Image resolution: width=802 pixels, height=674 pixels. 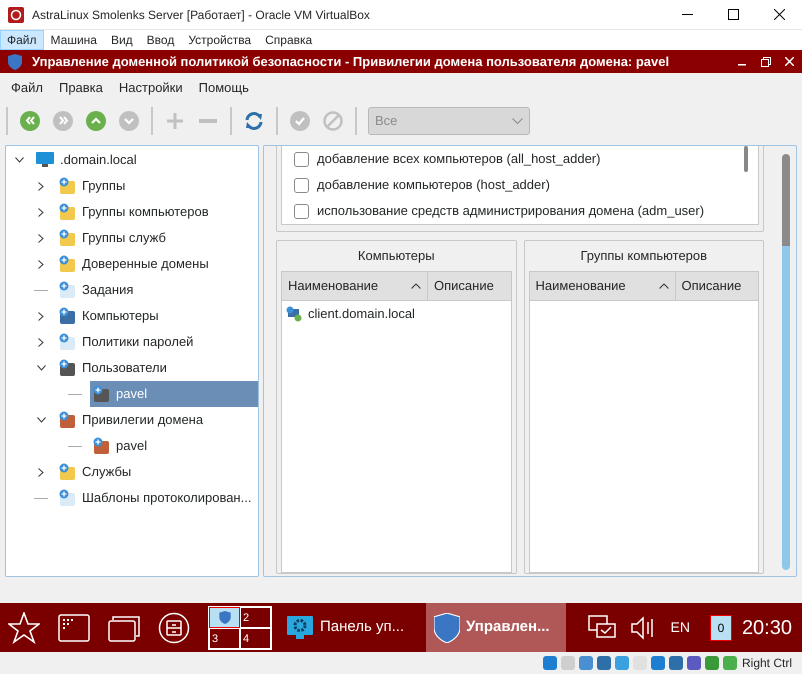 What do you see at coordinates (289, 40) in the screenshot?
I see `menu-item: Справка` at bounding box center [289, 40].